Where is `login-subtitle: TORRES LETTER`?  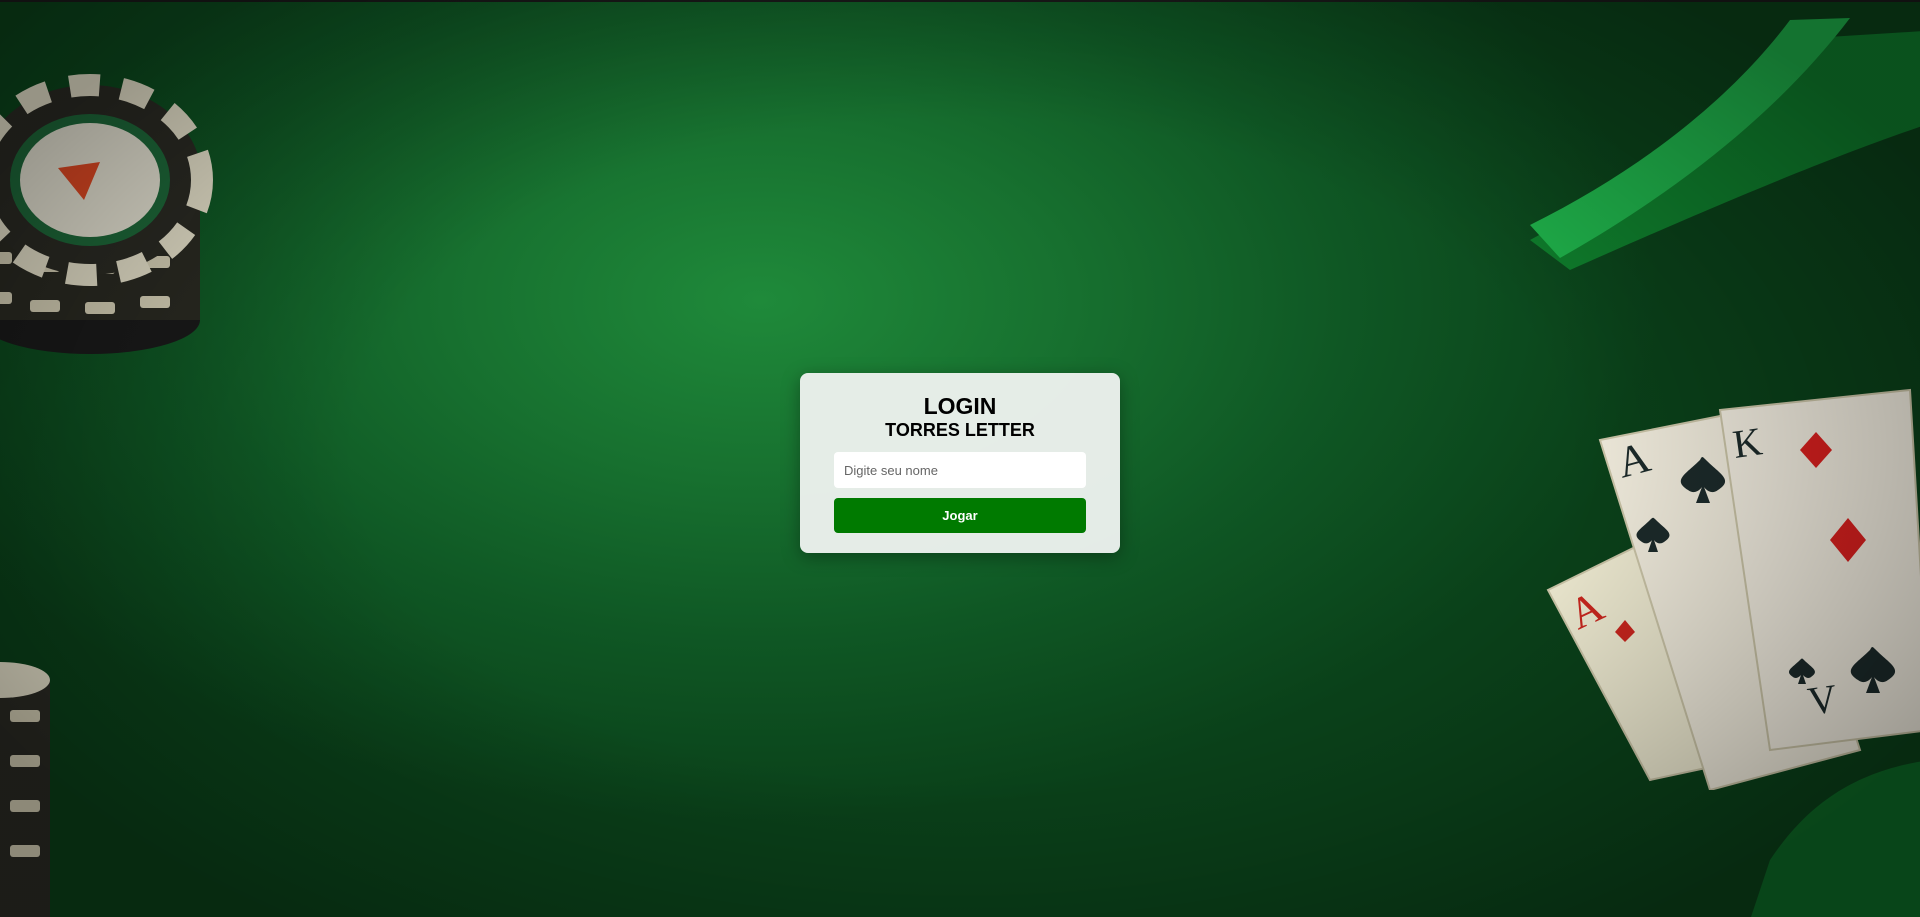 login-subtitle: TORRES LETTER is located at coordinates (960, 430).